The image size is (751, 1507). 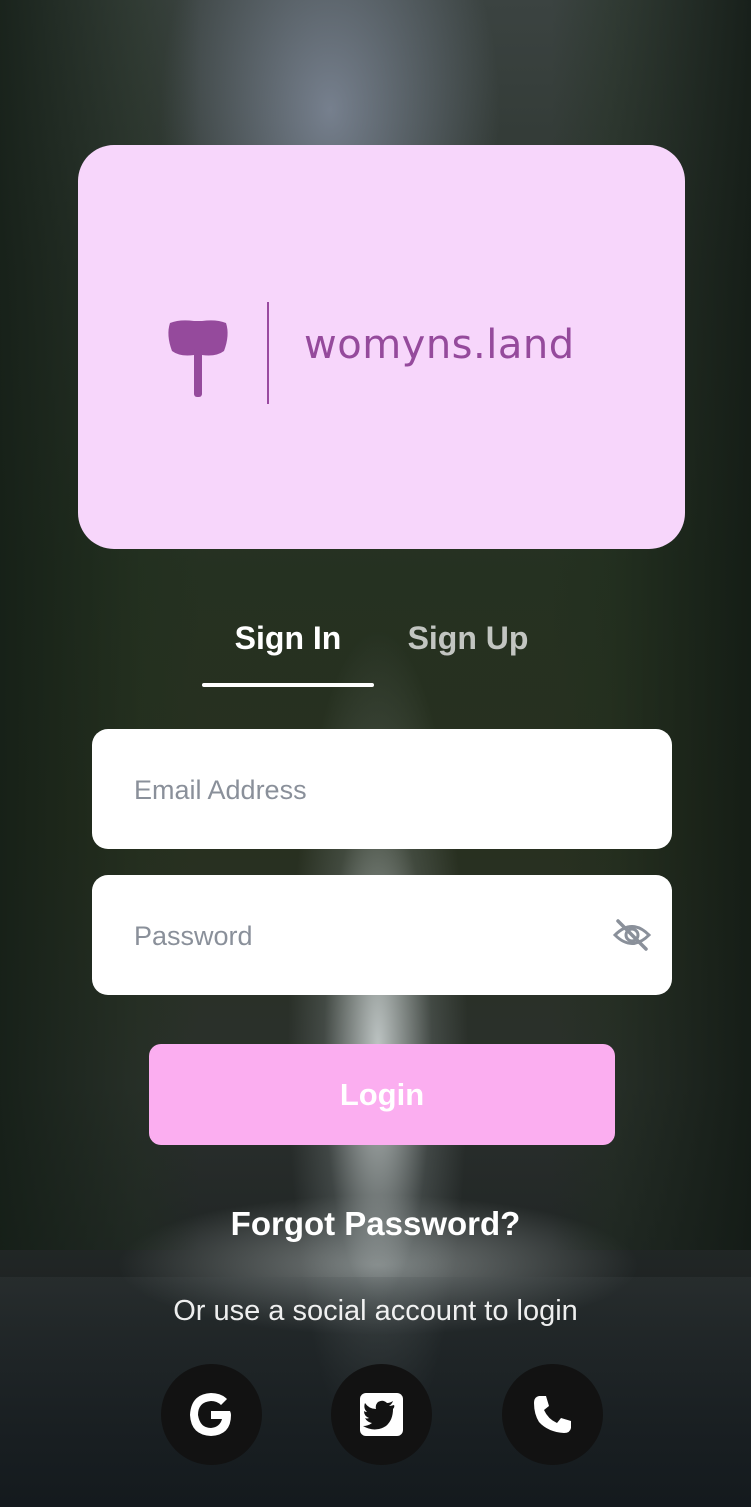 What do you see at coordinates (198, 359) in the screenshot?
I see `labrys-axe-icon` at bounding box center [198, 359].